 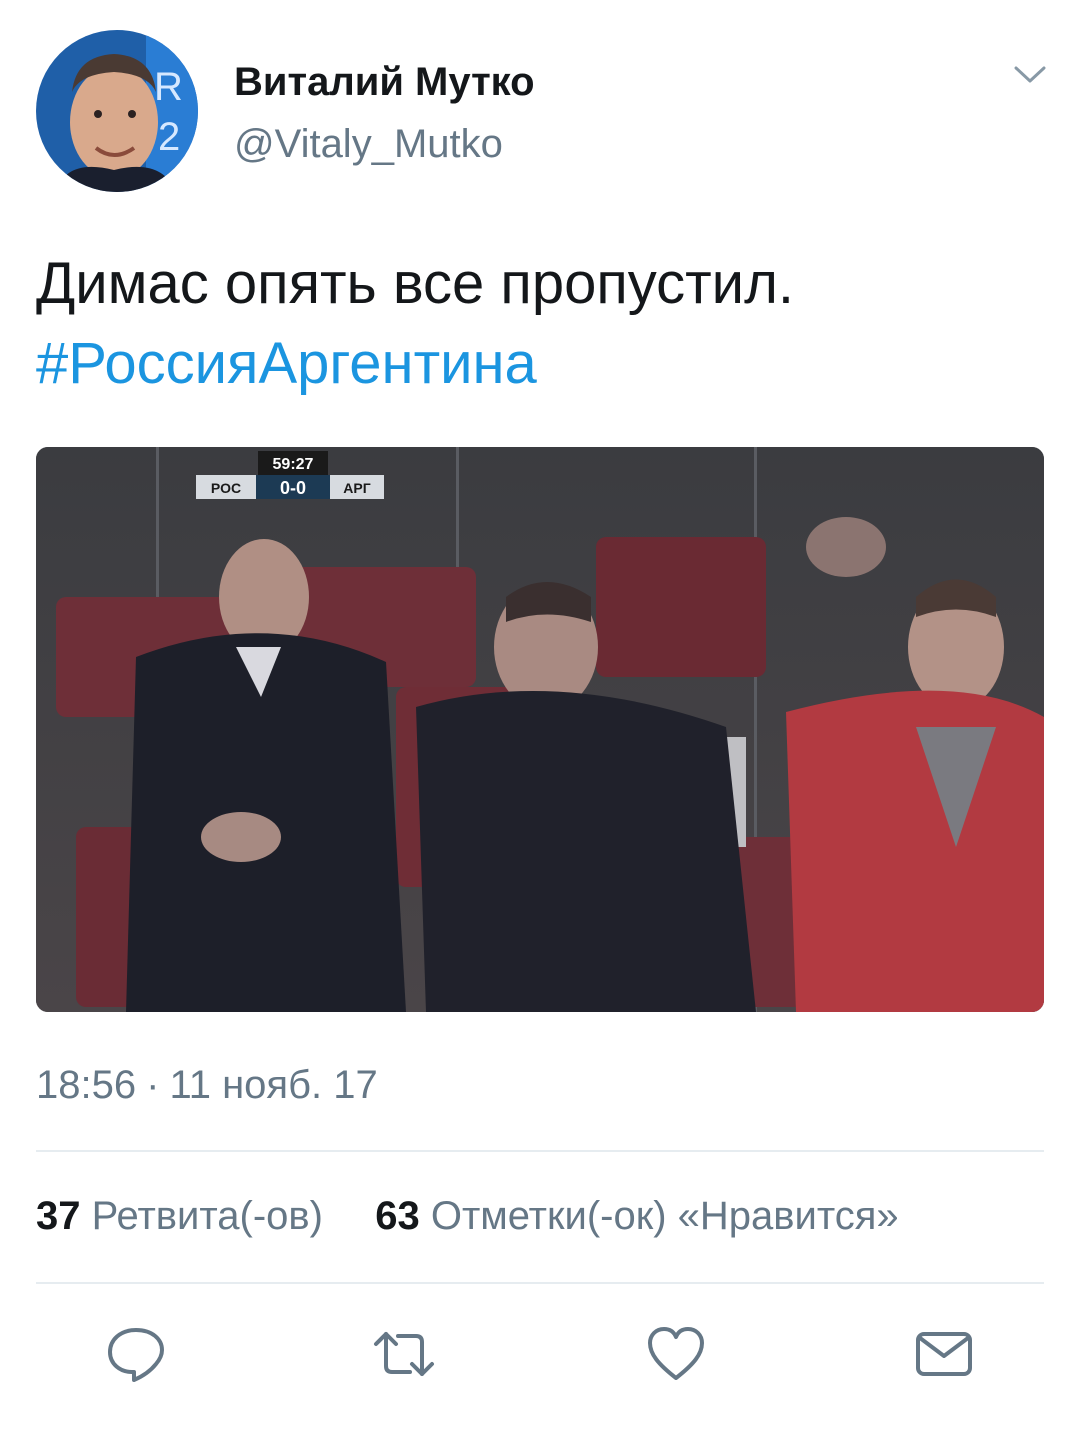 What do you see at coordinates (356, 488) in the screenshot?
I see `scoreboard-away: АРГ` at bounding box center [356, 488].